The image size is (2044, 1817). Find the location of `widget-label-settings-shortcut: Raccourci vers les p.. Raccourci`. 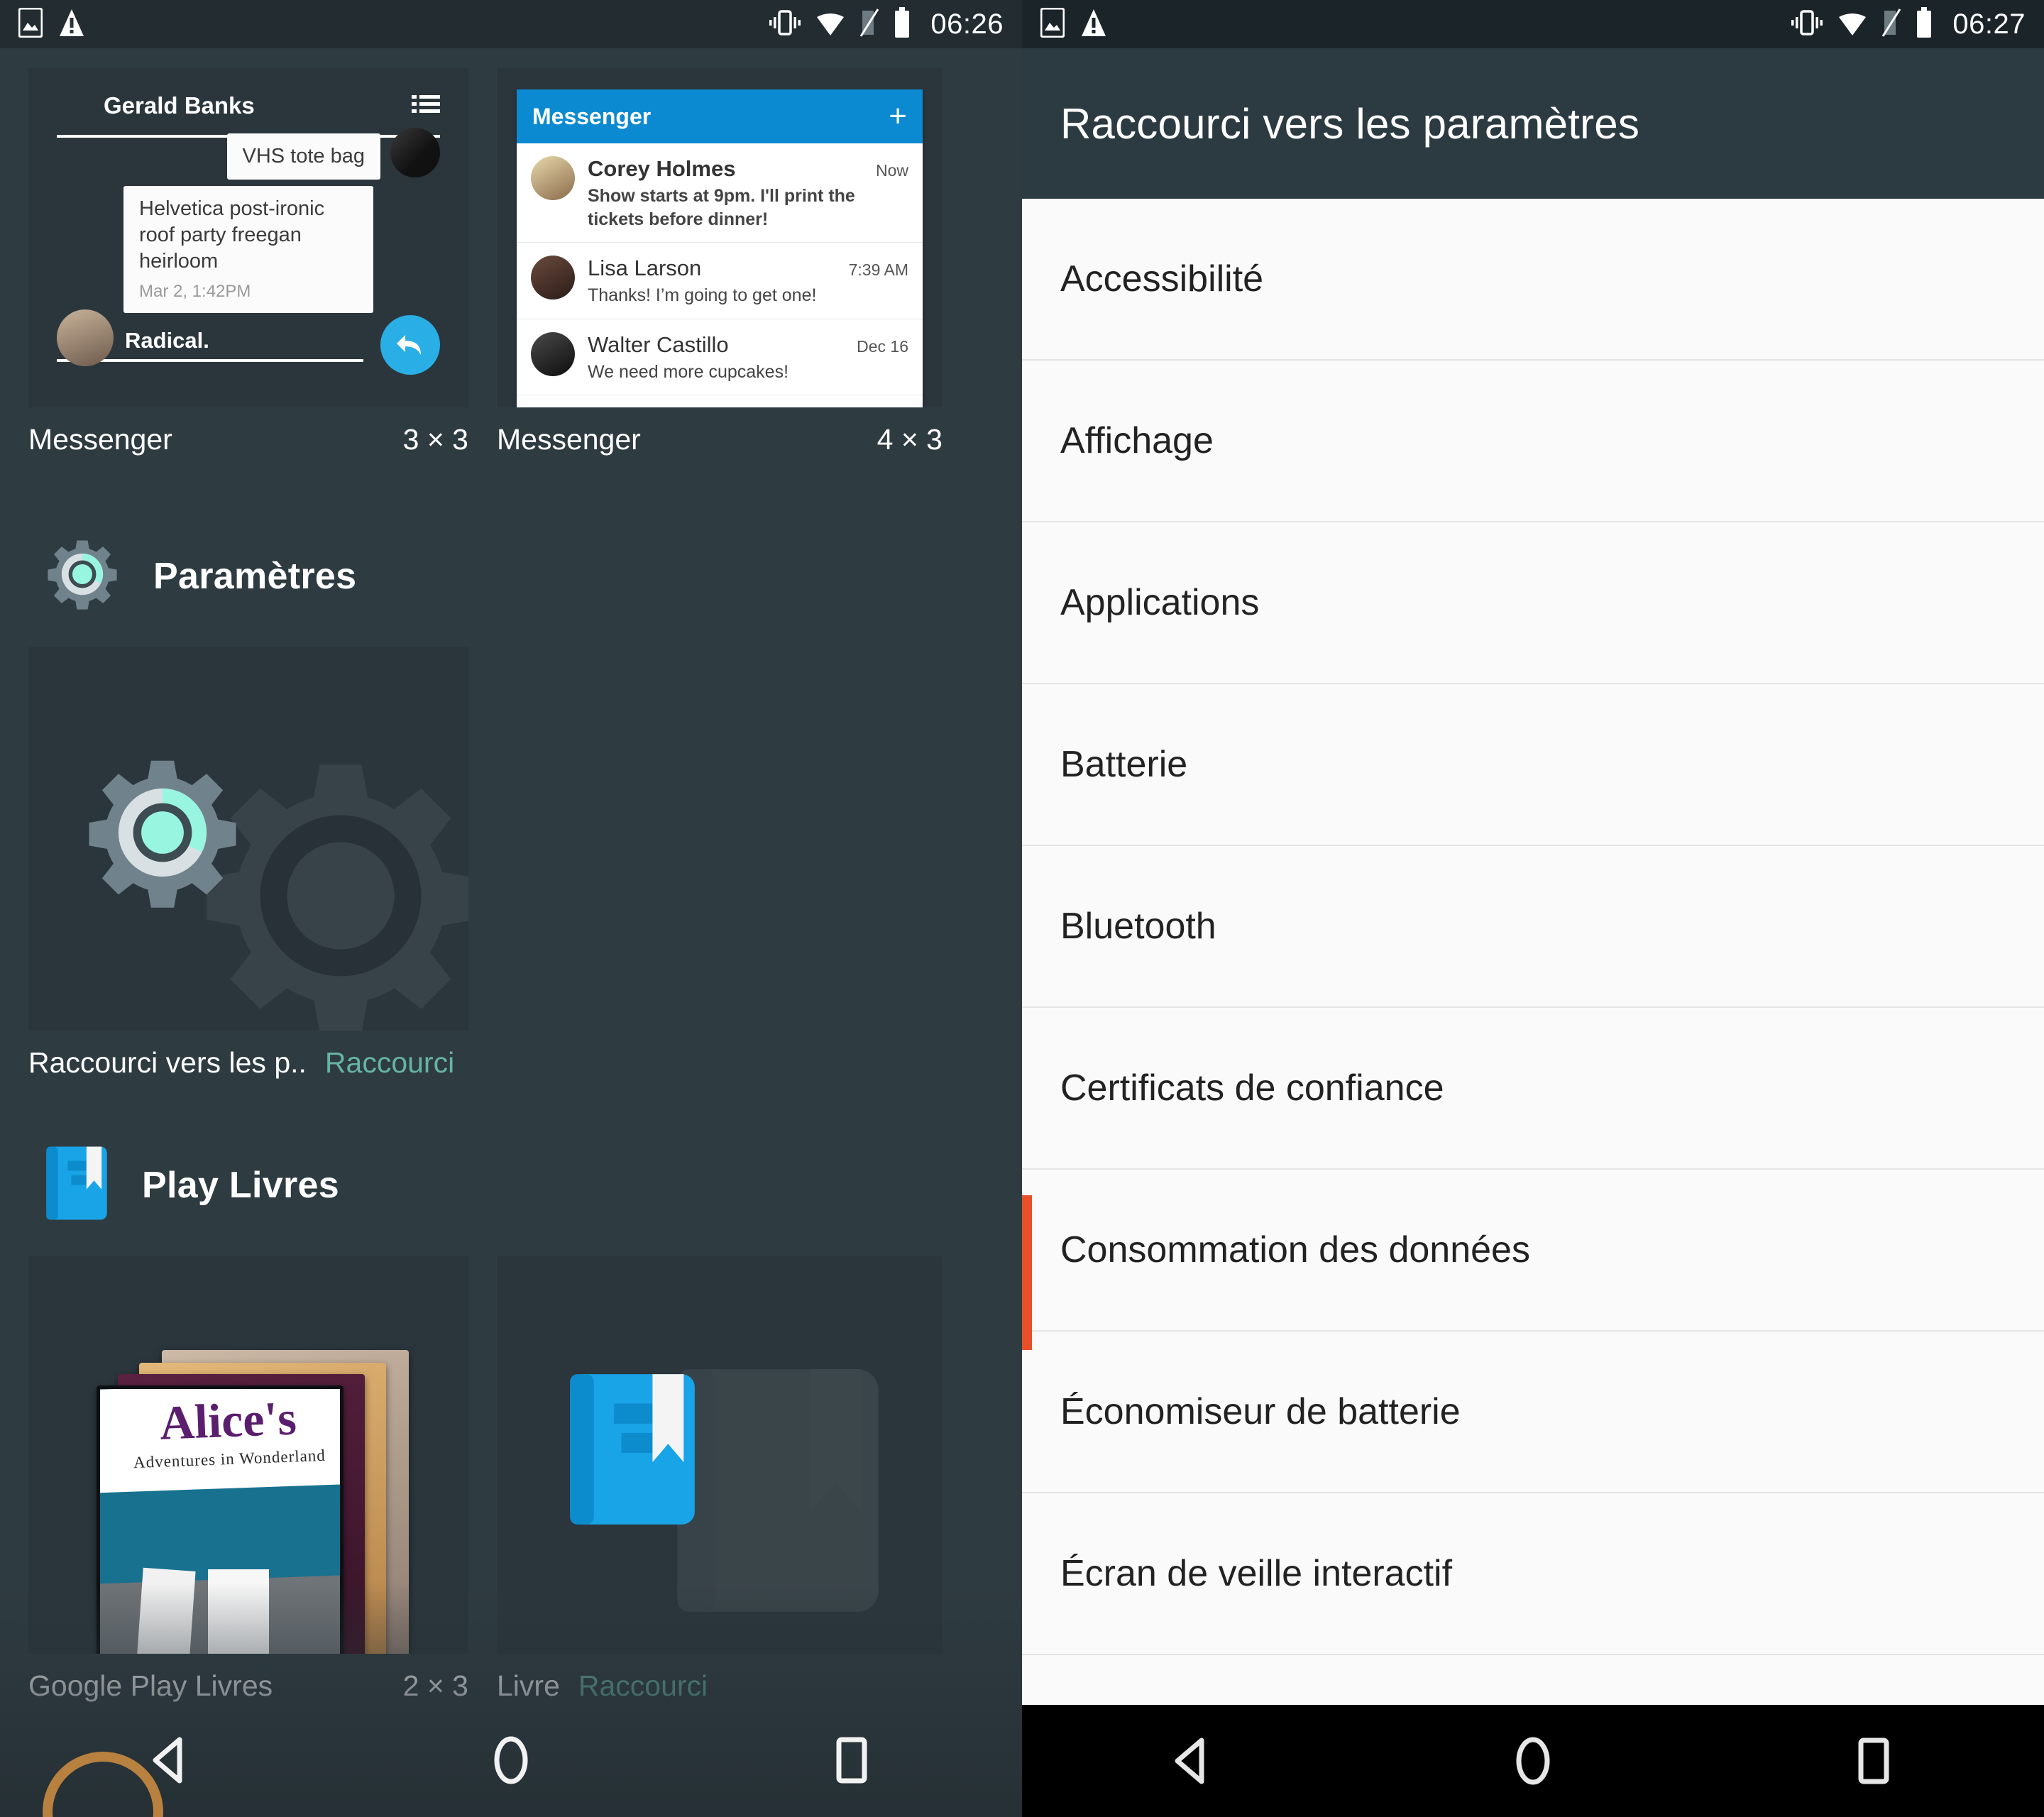

widget-label-settings-shortcut: Raccourci vers les p.. Raccourci is located at coordinates (248, 1055).